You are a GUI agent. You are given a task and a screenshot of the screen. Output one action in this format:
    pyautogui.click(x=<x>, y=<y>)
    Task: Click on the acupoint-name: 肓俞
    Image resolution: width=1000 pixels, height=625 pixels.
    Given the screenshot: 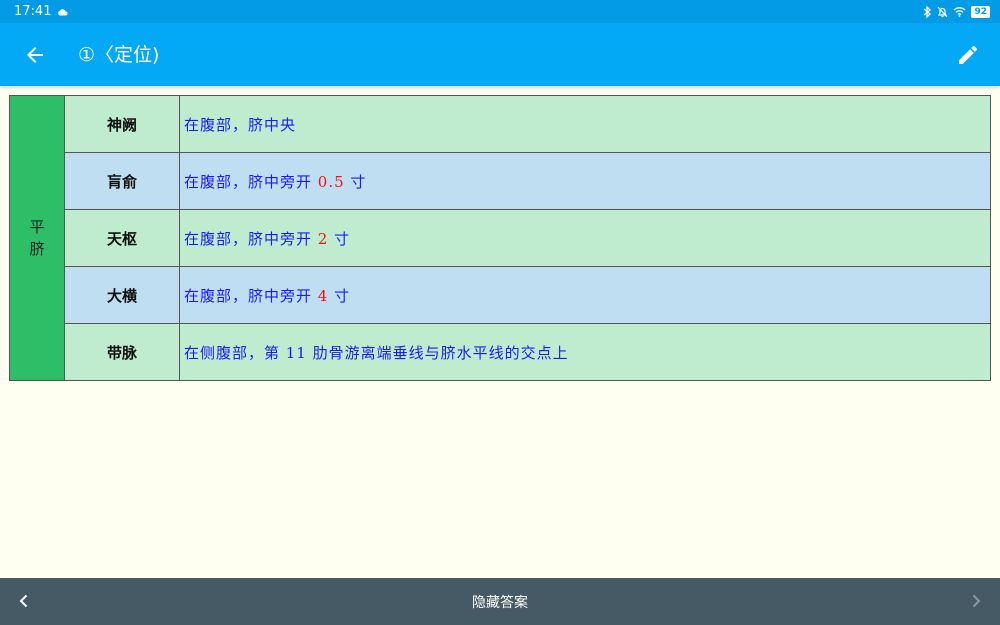 What is the action you would take?
    pyautogui.click(x=122, y=181)
    